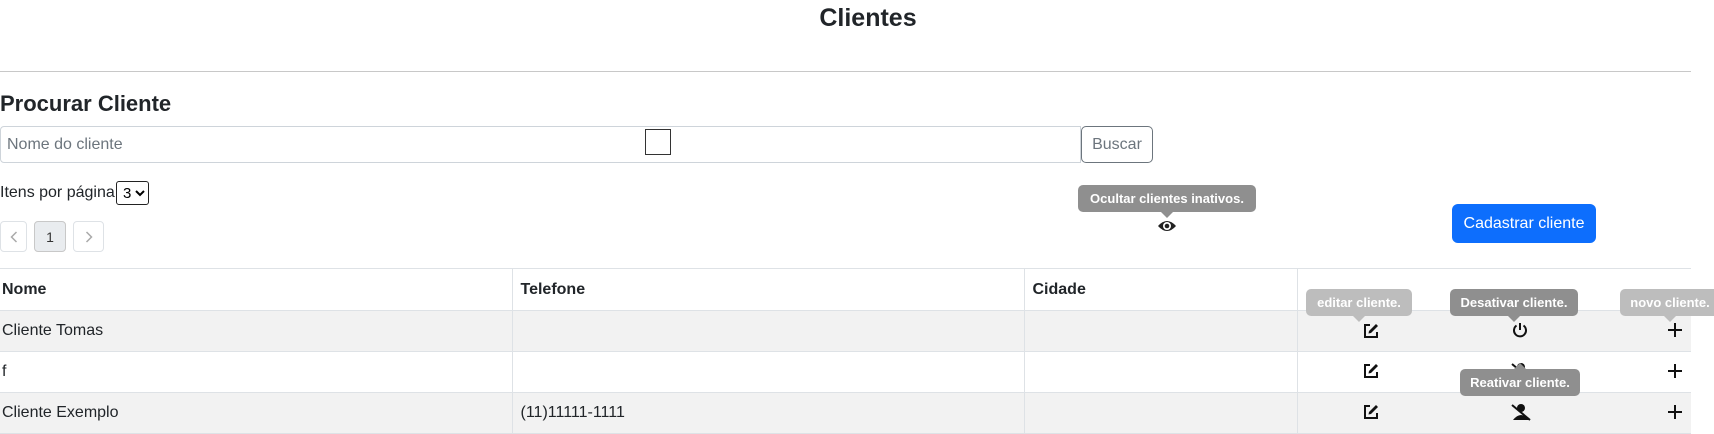 This screenshot has width=1714, height=434. What do you see at coordinates (1493, 413) in the screenshot?
I see `cell-actions` at bounding box center [1493, 413].